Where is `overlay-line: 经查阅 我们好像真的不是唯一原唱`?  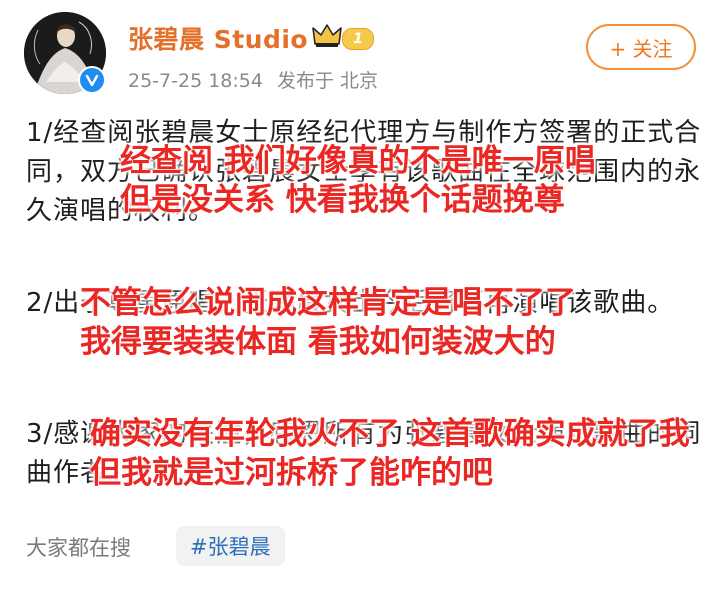
overlay-line: 经查阅 我们好像真的不是唯一原唱 is located at coordinates (358, 161).